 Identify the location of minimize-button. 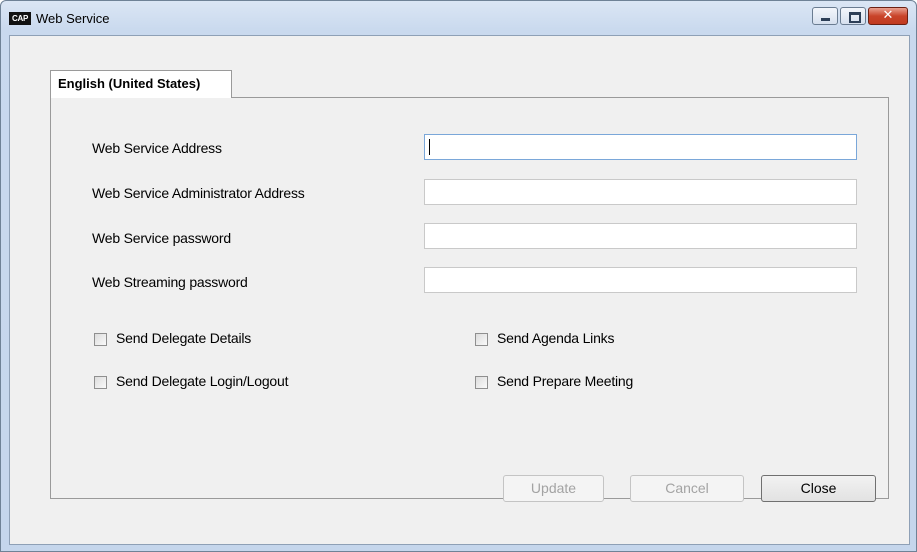
(825, 16).